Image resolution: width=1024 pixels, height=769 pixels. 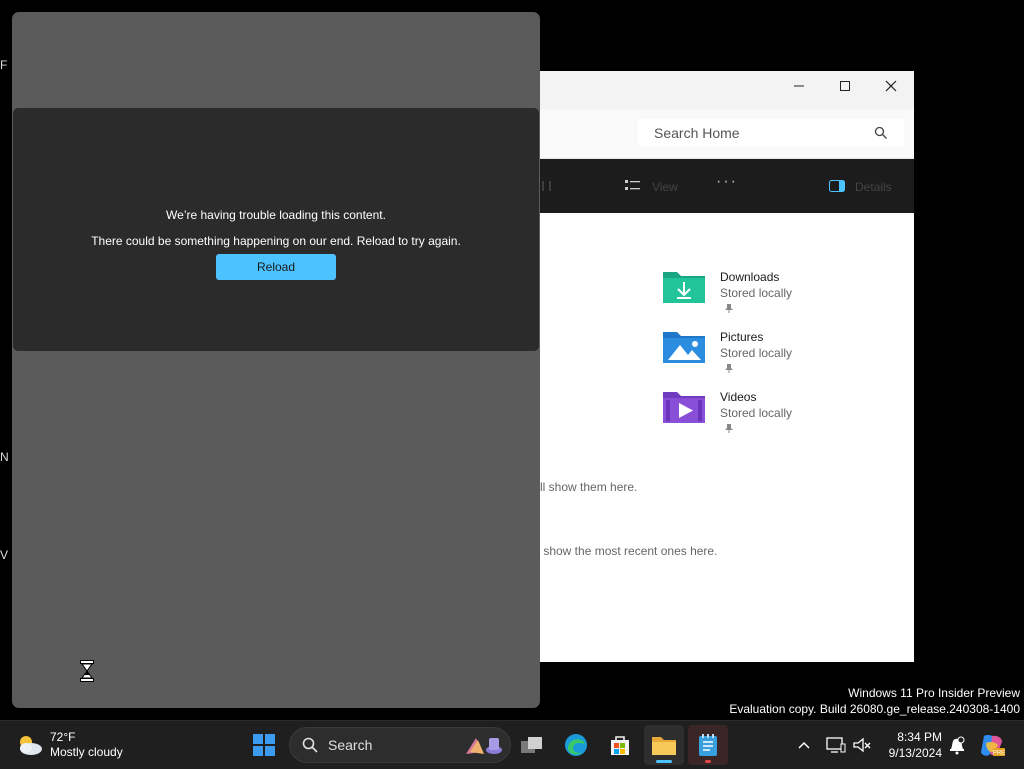 I want to click on cloudy-weather-icon, so click(x=31, y=745).